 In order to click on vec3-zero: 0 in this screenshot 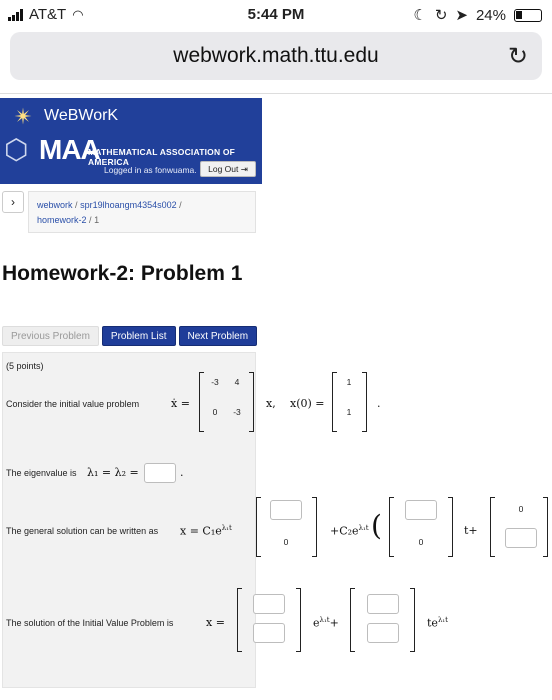, I will do `click(521, 509)`.